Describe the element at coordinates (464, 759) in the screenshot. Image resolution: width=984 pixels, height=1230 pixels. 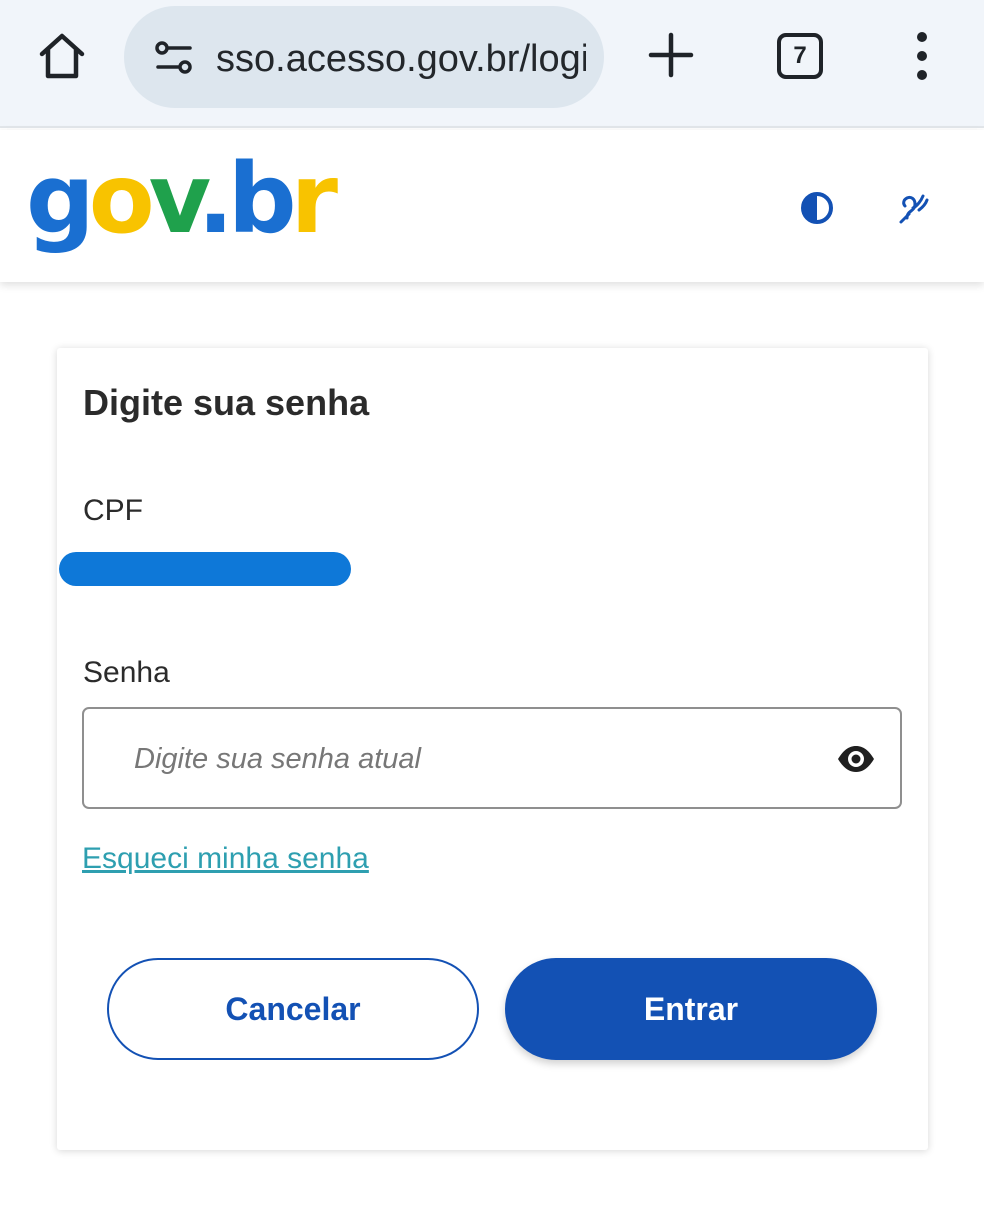
I see `password-input` at that location.